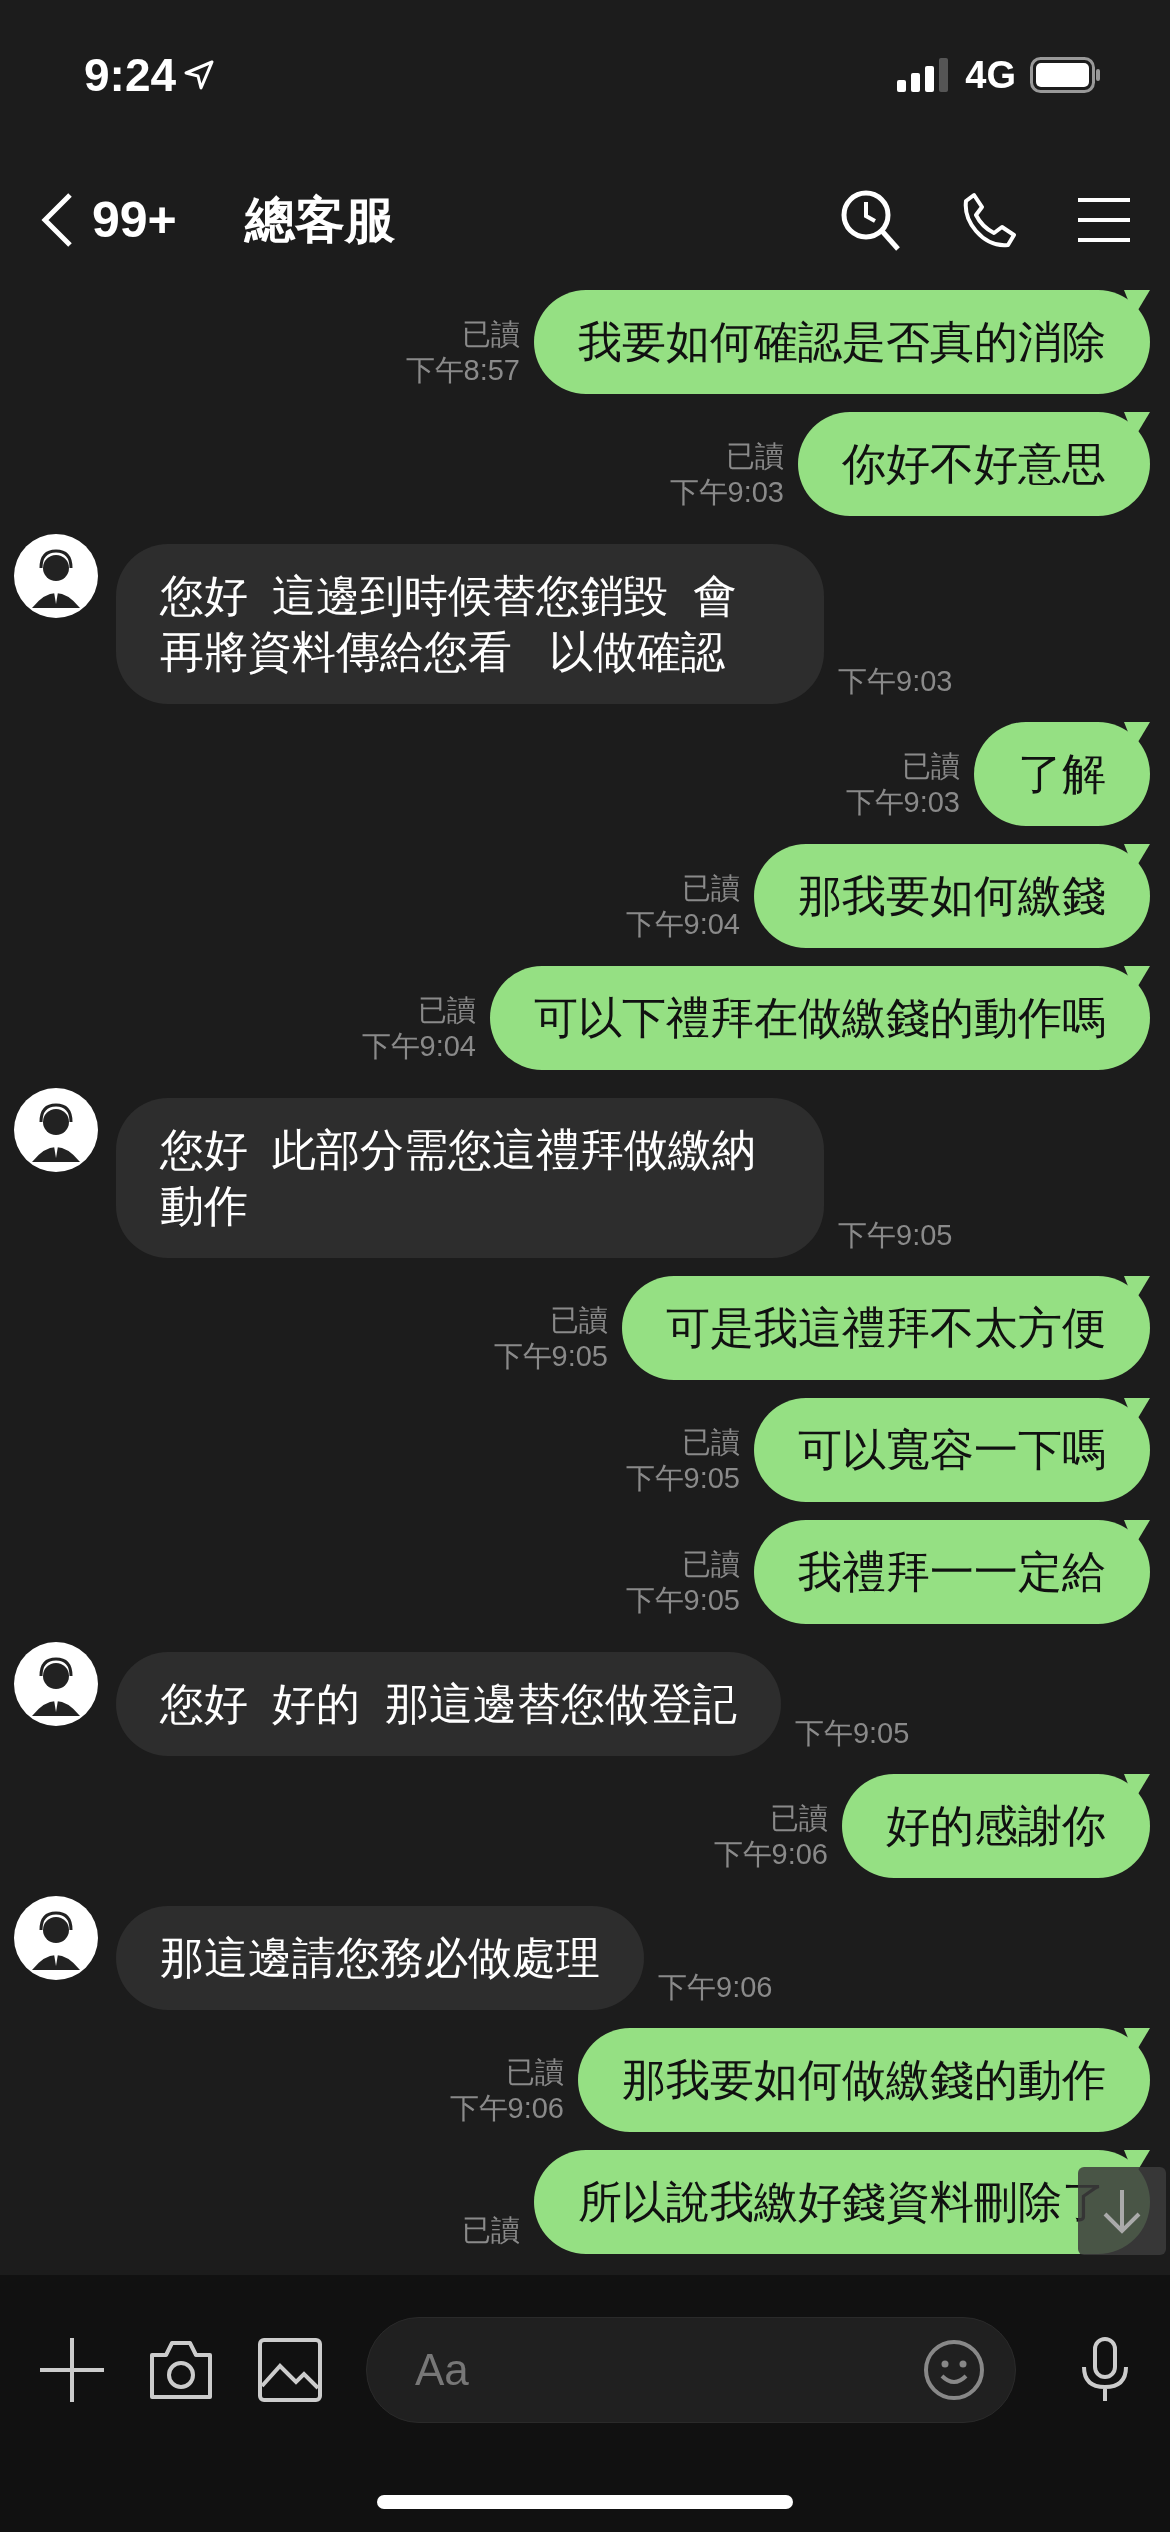 The height and width of the screenshot is (2532, 1170). I want to click on unread-count: 99+, so click(134, 220).